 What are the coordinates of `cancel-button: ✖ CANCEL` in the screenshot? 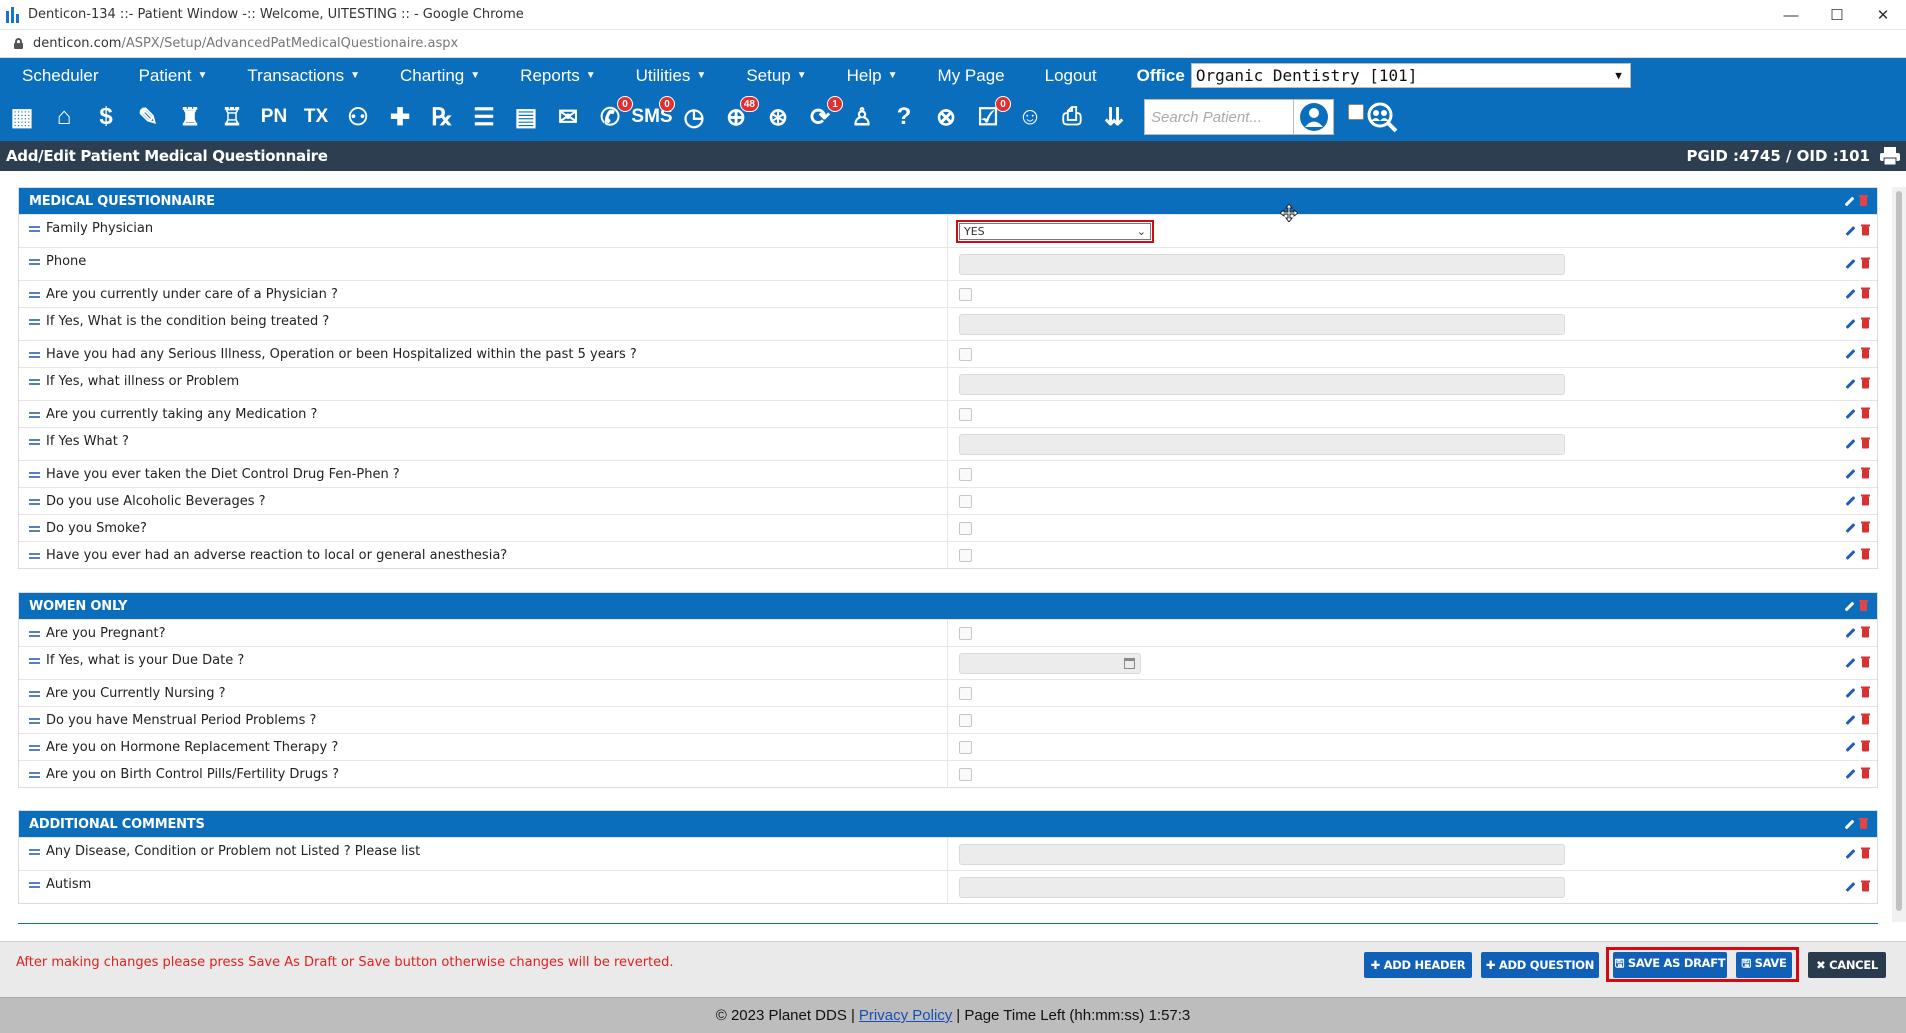 It's located at (1847, 965).